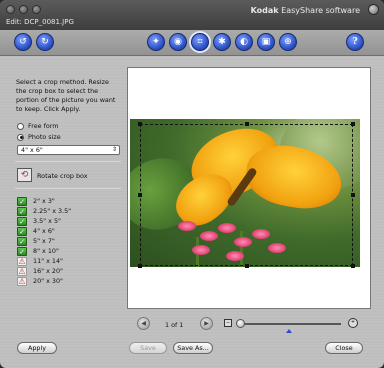  I want to click on list-item: ✓ 2" x 3", so click(44, 201).